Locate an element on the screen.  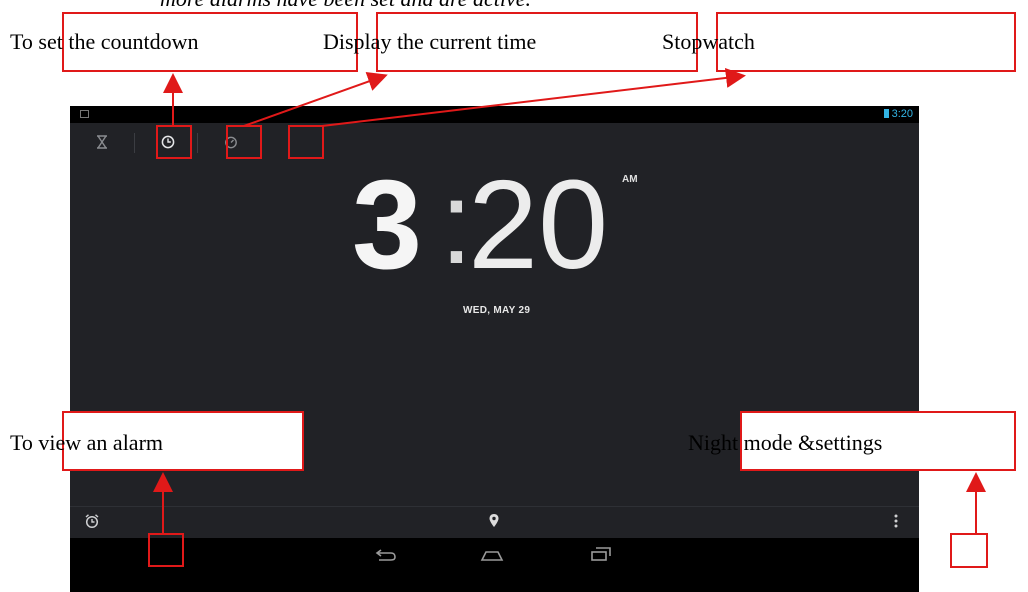
navigation-bar is located at coordinates (494, 565).